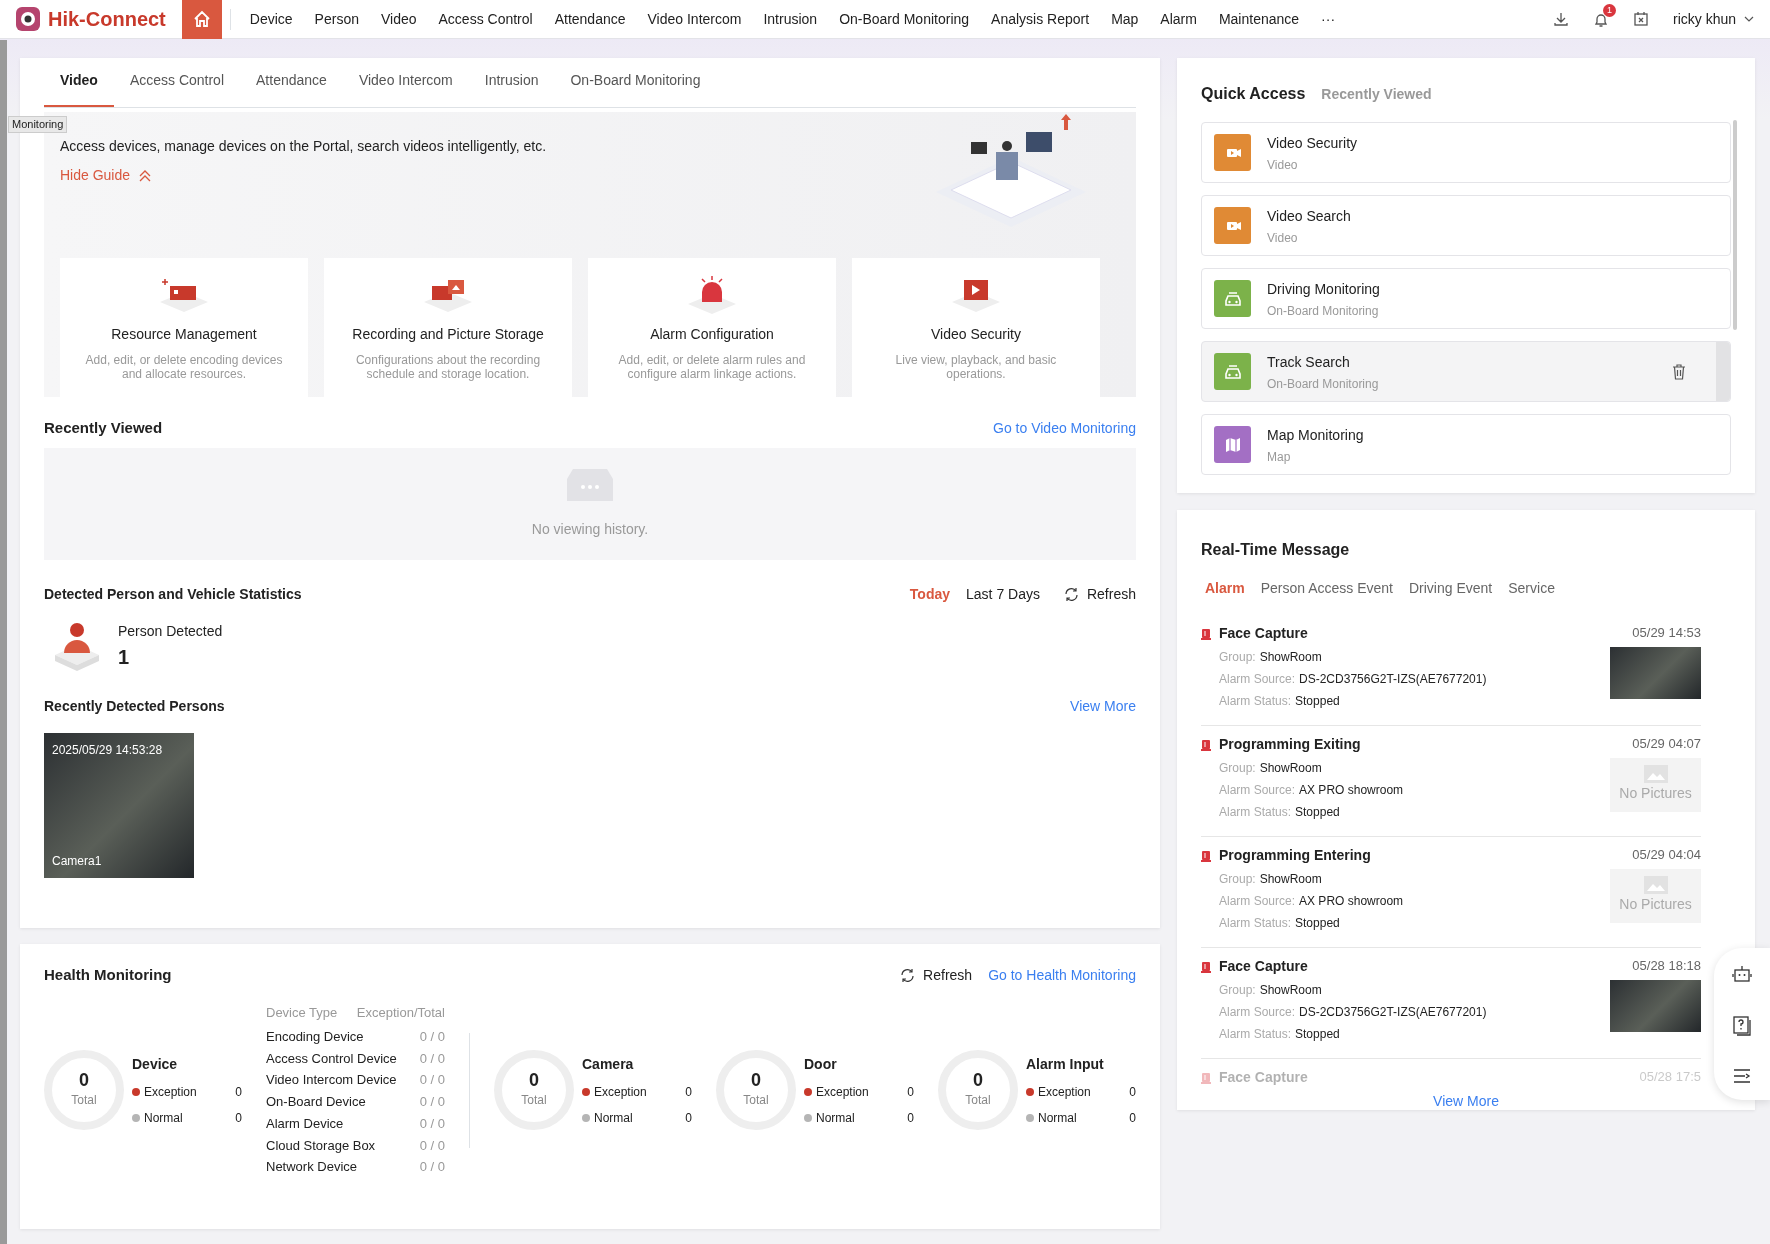 This screenshot has height=1244, width=1770. I want to click on health-monitoring-link: Go to Health Monitoring, so click(1062, 975).